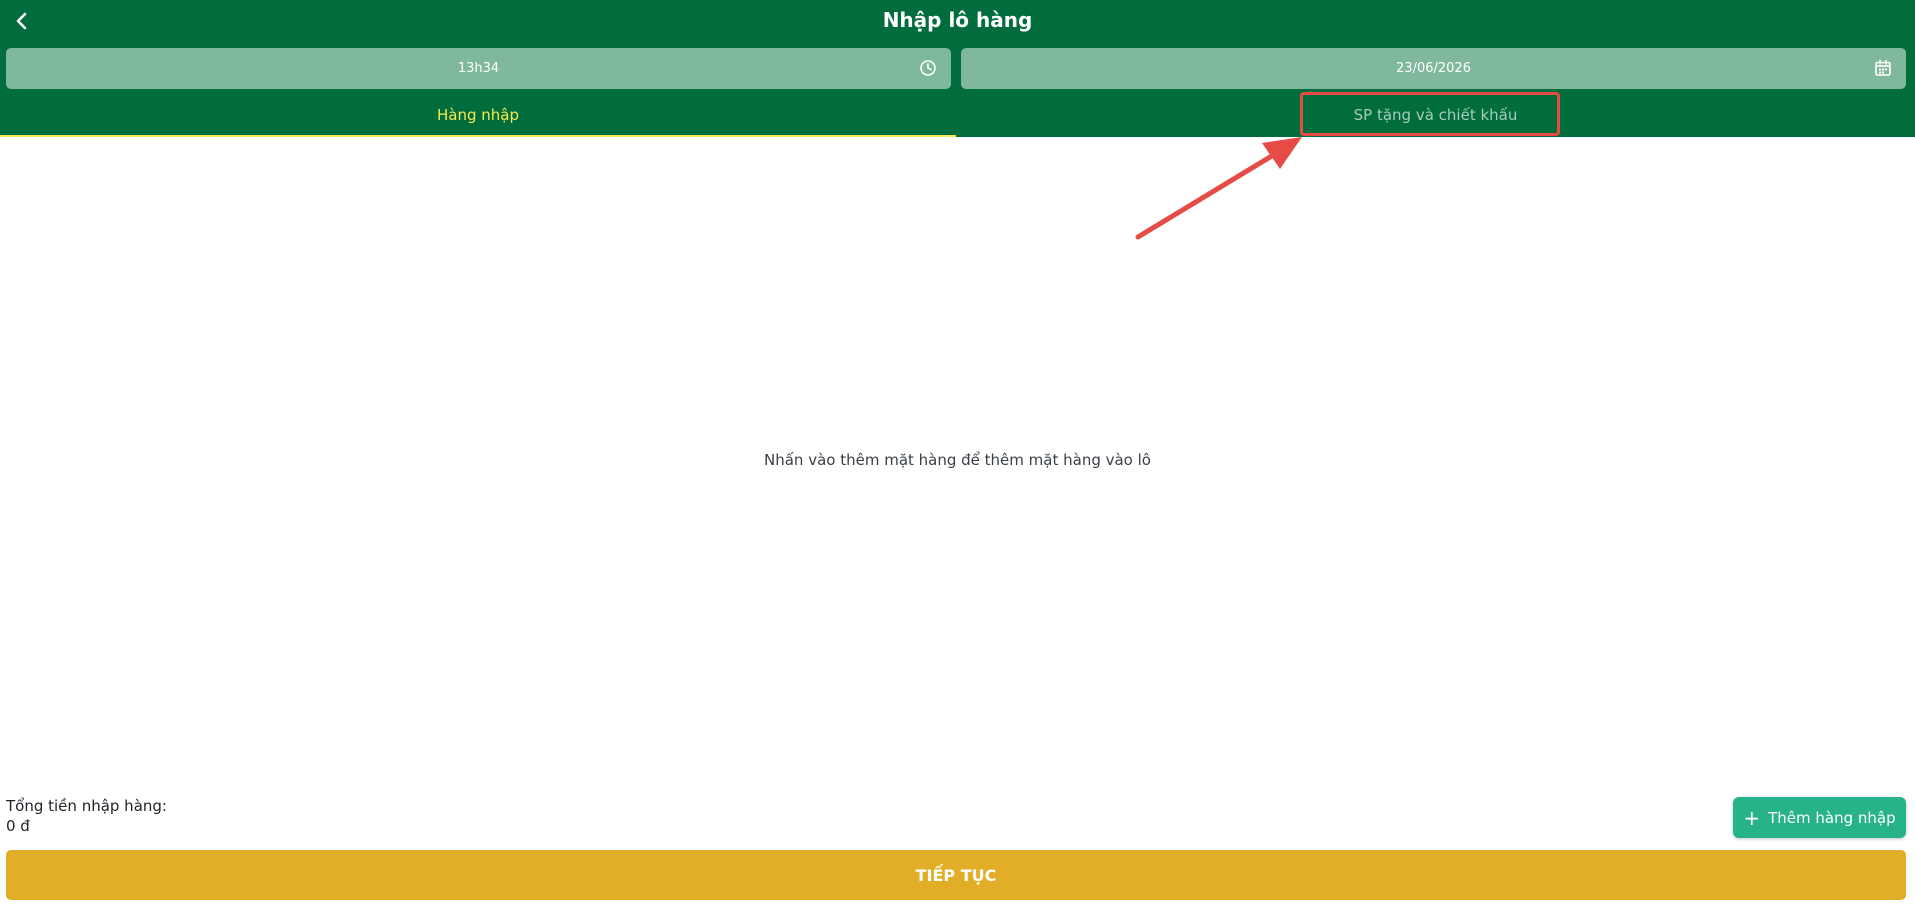  I want to click on annotation-arrow-icon, so click(1218, 188).